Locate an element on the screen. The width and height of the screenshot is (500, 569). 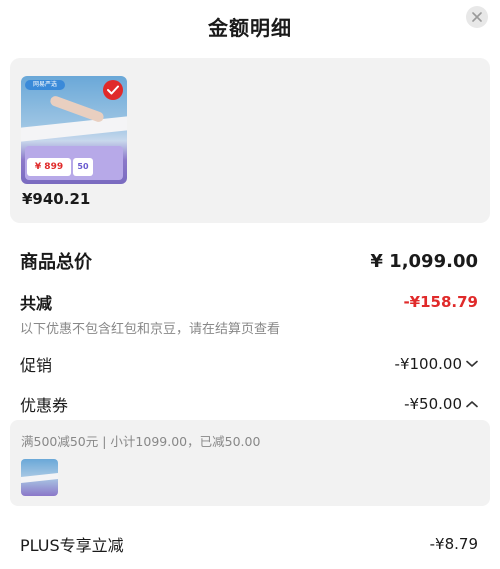
plus-label: PLUS专享立减 is located at coordinates (72, 545).